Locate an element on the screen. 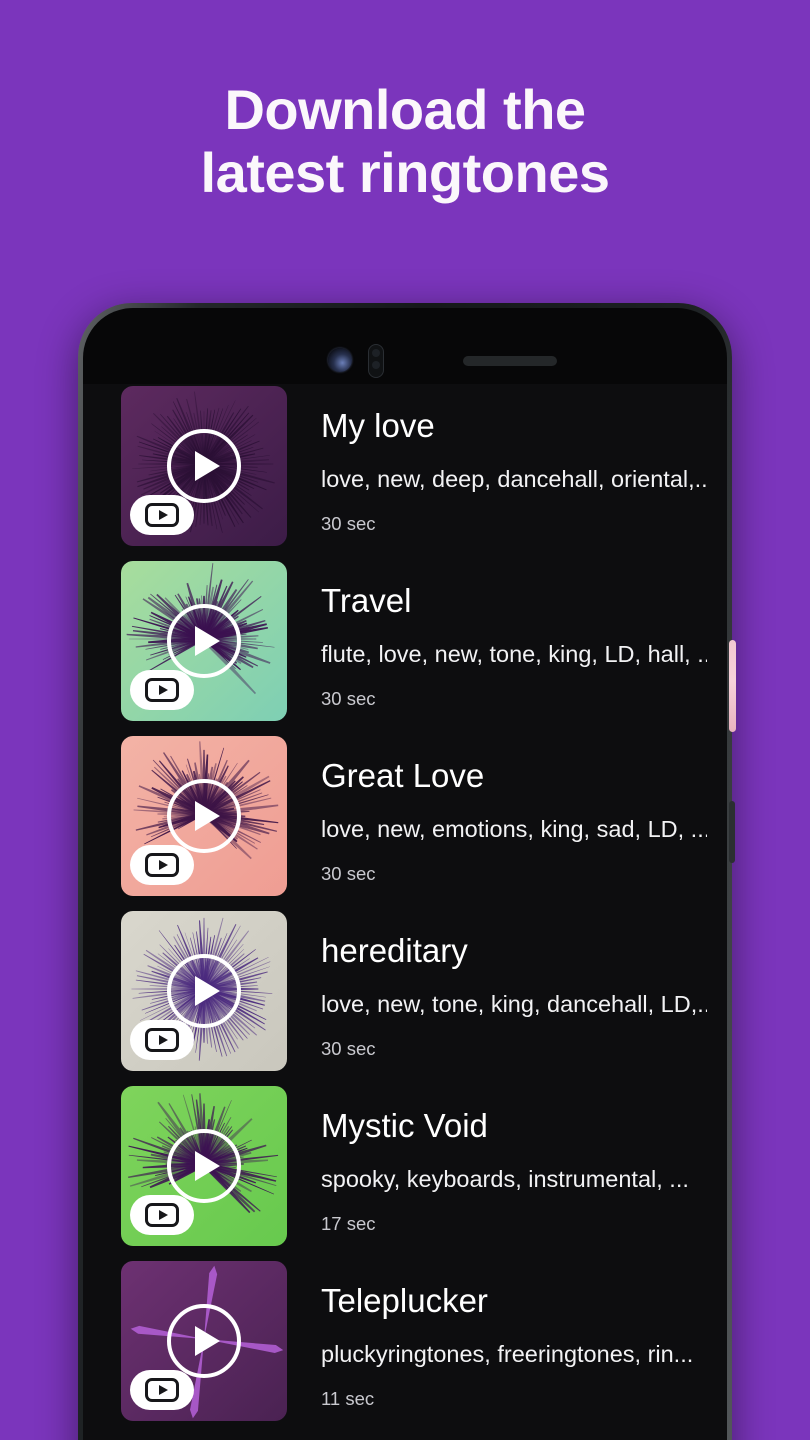 The image size is (810, 1440). ringtone-title: Teleplucker is located at coordinates (404, 1300).